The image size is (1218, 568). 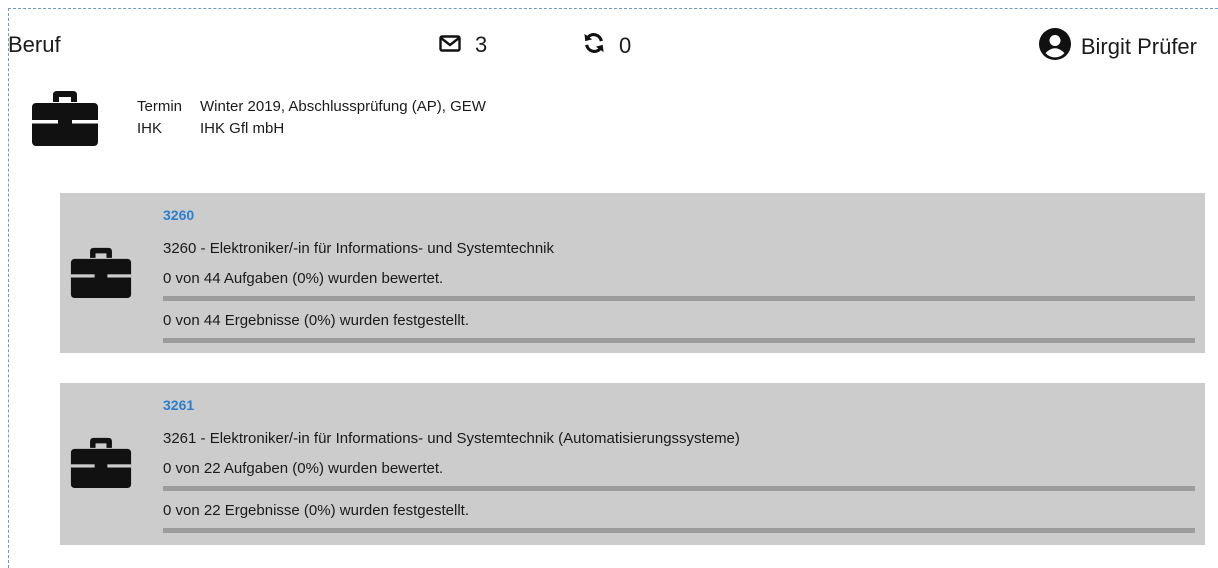 I want to click on sync-counter: 0, so click(x=607, y=46).